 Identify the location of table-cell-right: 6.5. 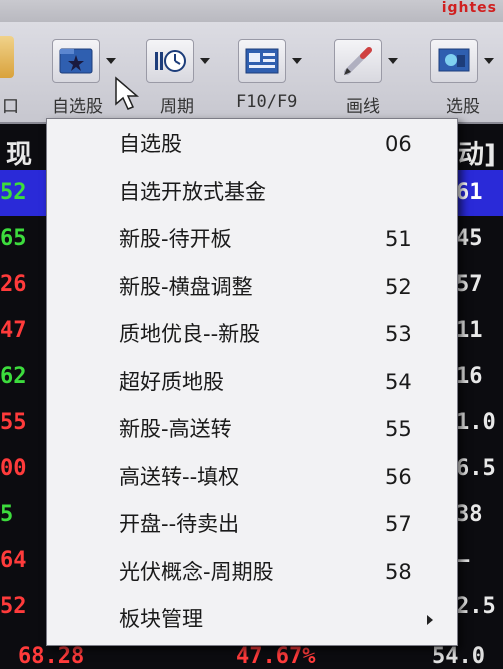
(479, 469).